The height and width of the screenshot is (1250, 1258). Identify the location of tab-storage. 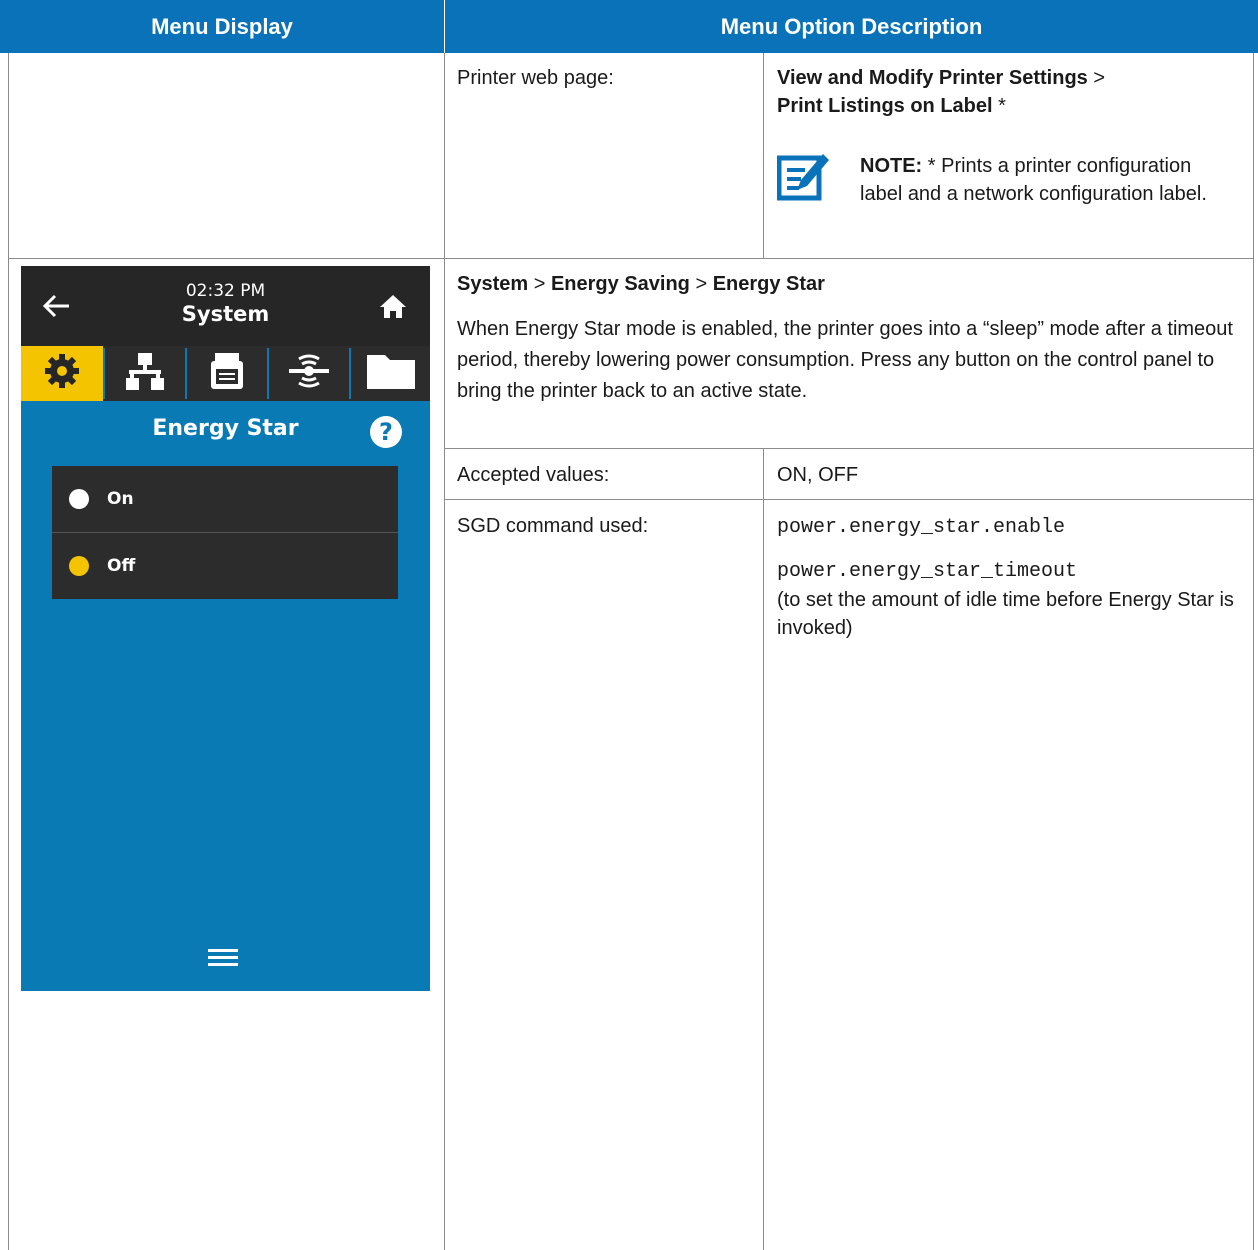
(390, 373).